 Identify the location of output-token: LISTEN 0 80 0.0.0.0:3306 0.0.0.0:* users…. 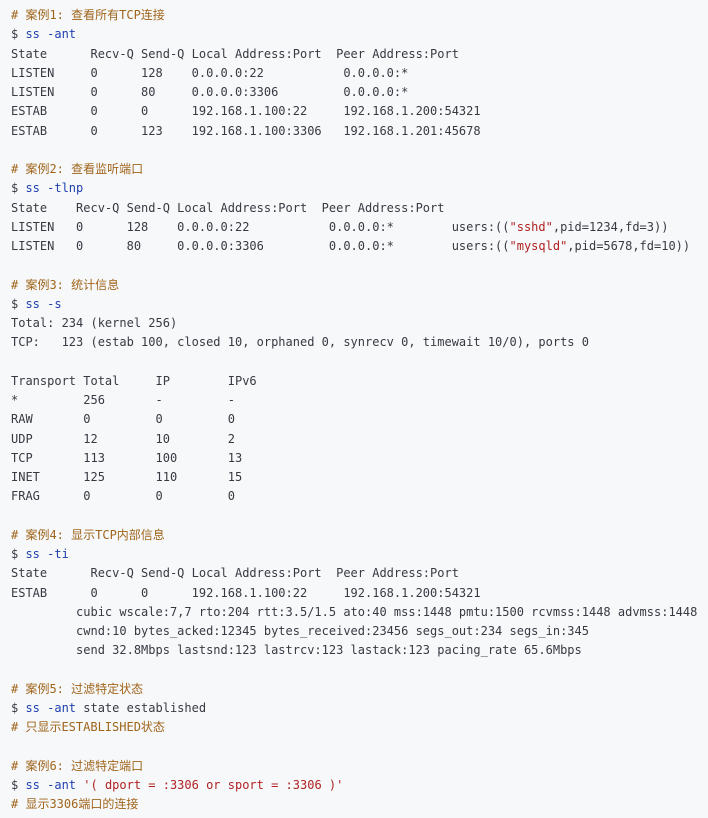
(260, 246).